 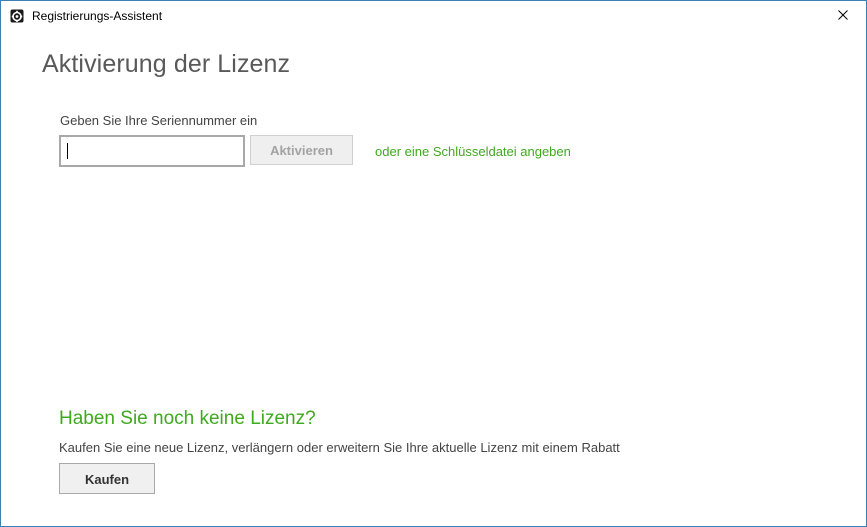 What do you see at coordinates (433, 16) in the screenshot?
I see `title-bar: Registrierungs-Assistent` at bounding box center [433, 16].